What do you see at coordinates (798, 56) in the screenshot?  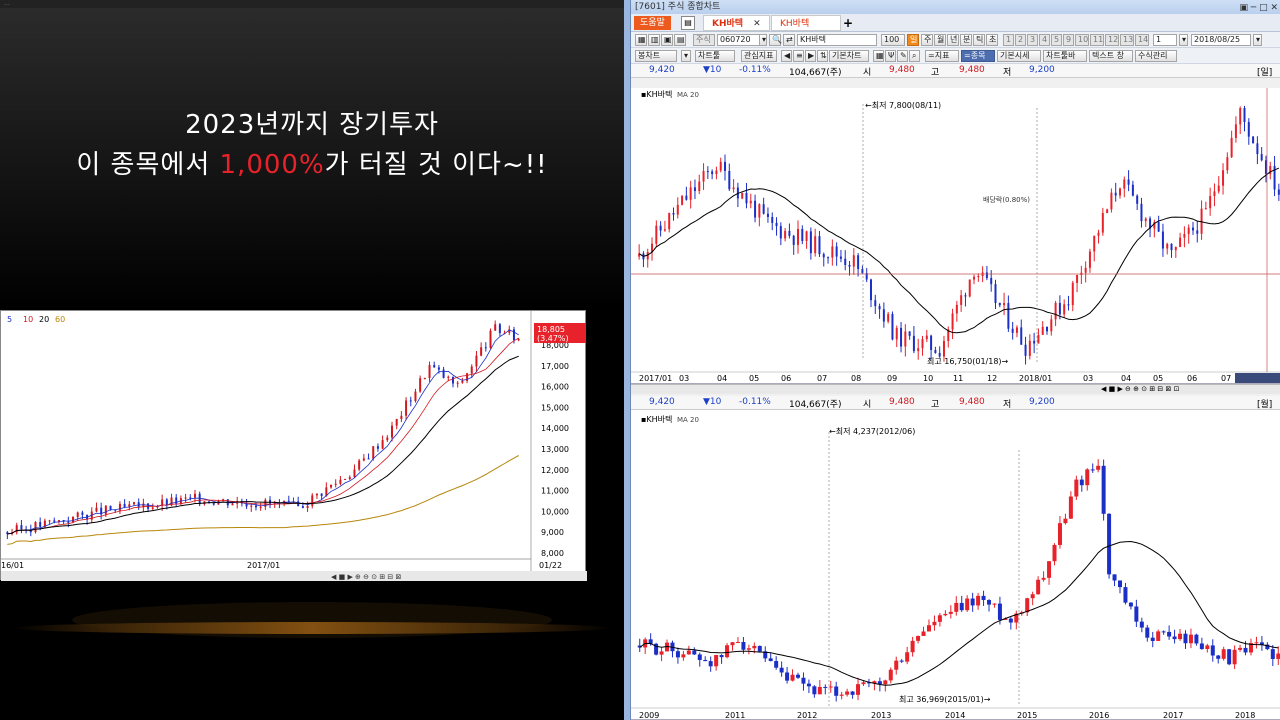 I see `nav-icon-1: ≡` at bounding box center [798, 56].